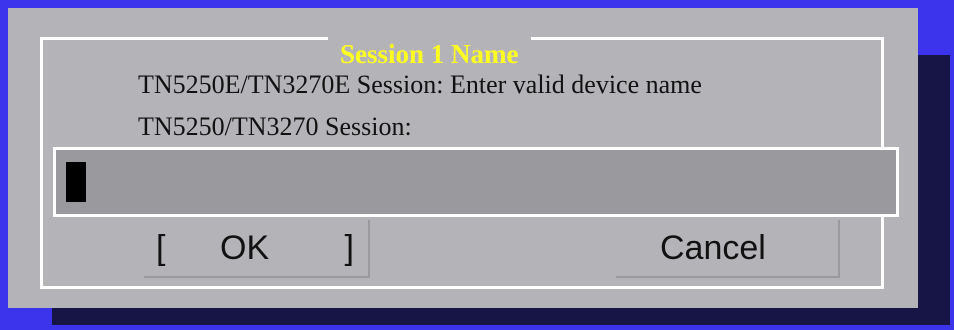 This screenshot has width=954, height=330. I want to click on cancel-button: Cancel, so click(728, 249).